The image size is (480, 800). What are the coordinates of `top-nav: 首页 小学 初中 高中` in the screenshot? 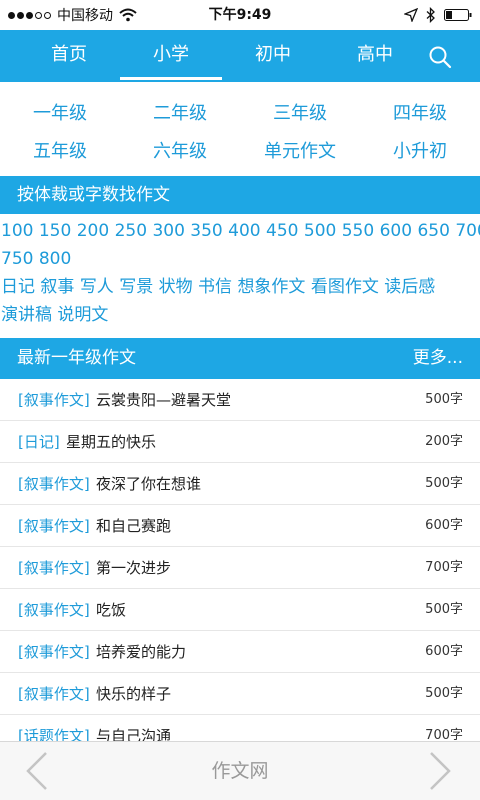 It's located at (240, 56).